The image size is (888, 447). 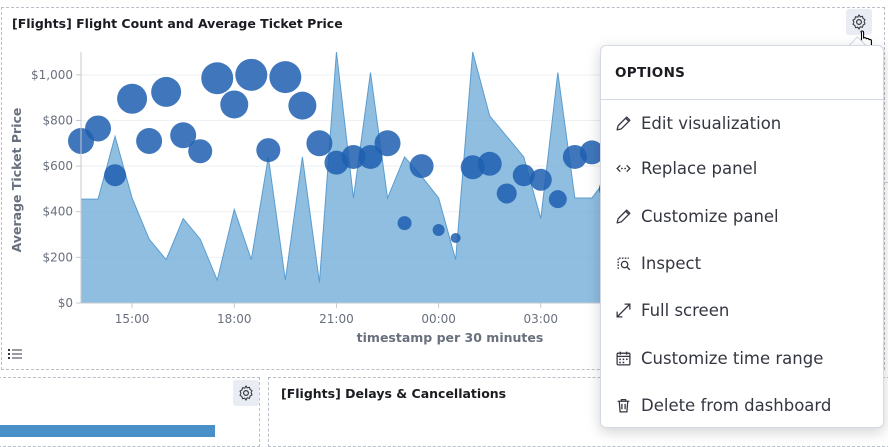 What do you see at coordinates (52, 75) in the screenshot?
I see `y-tick-label: $1,000` at bounding box center [52, 75].